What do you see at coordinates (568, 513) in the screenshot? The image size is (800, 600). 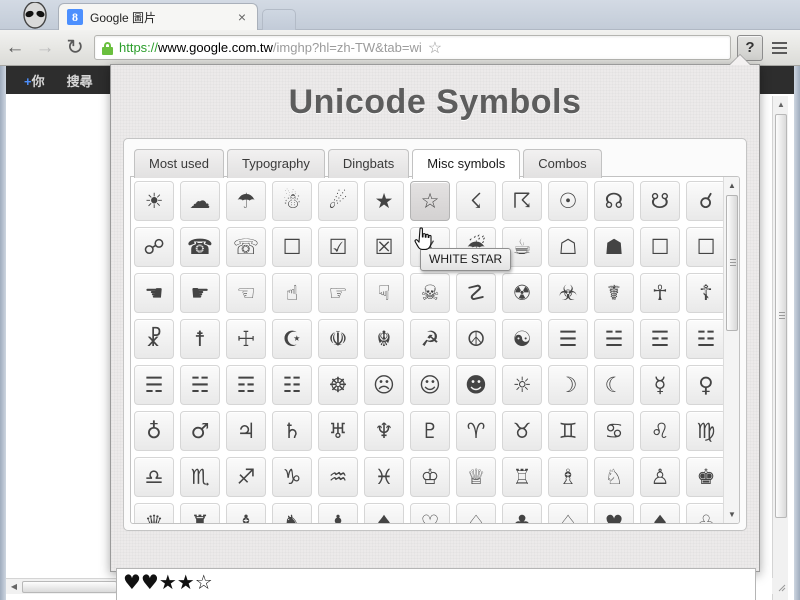 I see `symbol-cell: ♤` at bounding box center [568, 513].